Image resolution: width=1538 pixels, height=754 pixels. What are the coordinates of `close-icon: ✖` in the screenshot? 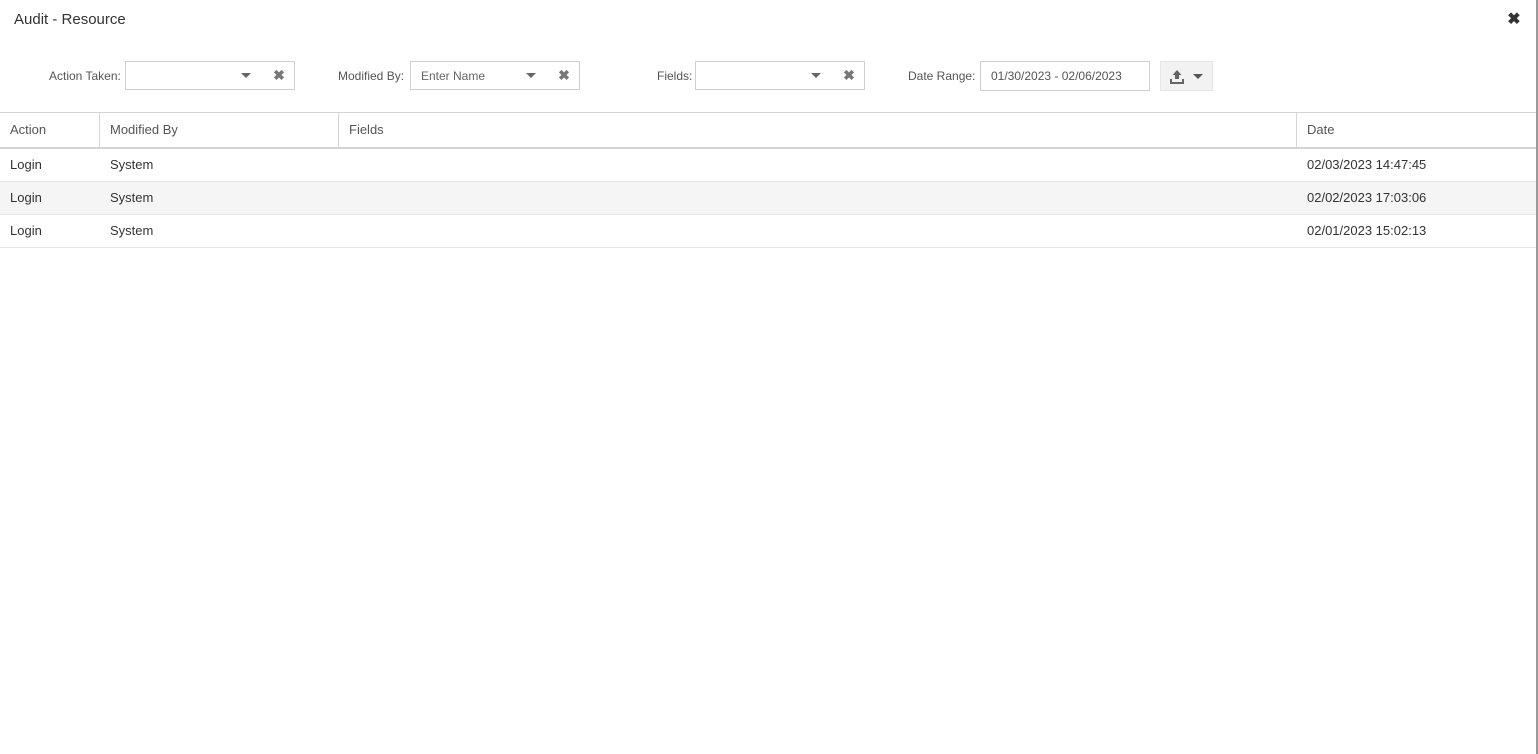 It's located at (1514, 20).